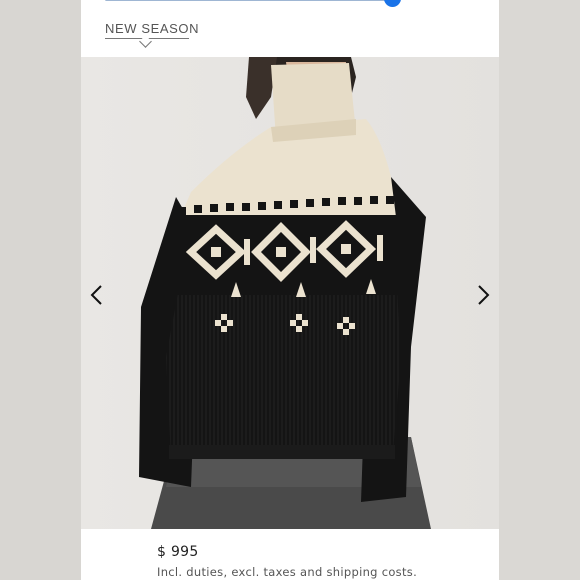  I want to click on right-backdrop, so click(539, 290).